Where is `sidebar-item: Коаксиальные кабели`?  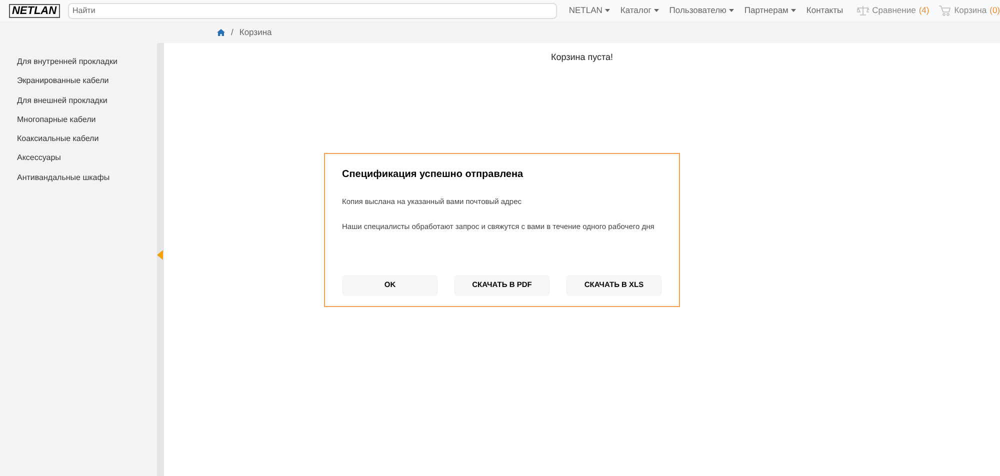 sidebar-item: Коаксиальные кабели is located at coordinates (87, 138).